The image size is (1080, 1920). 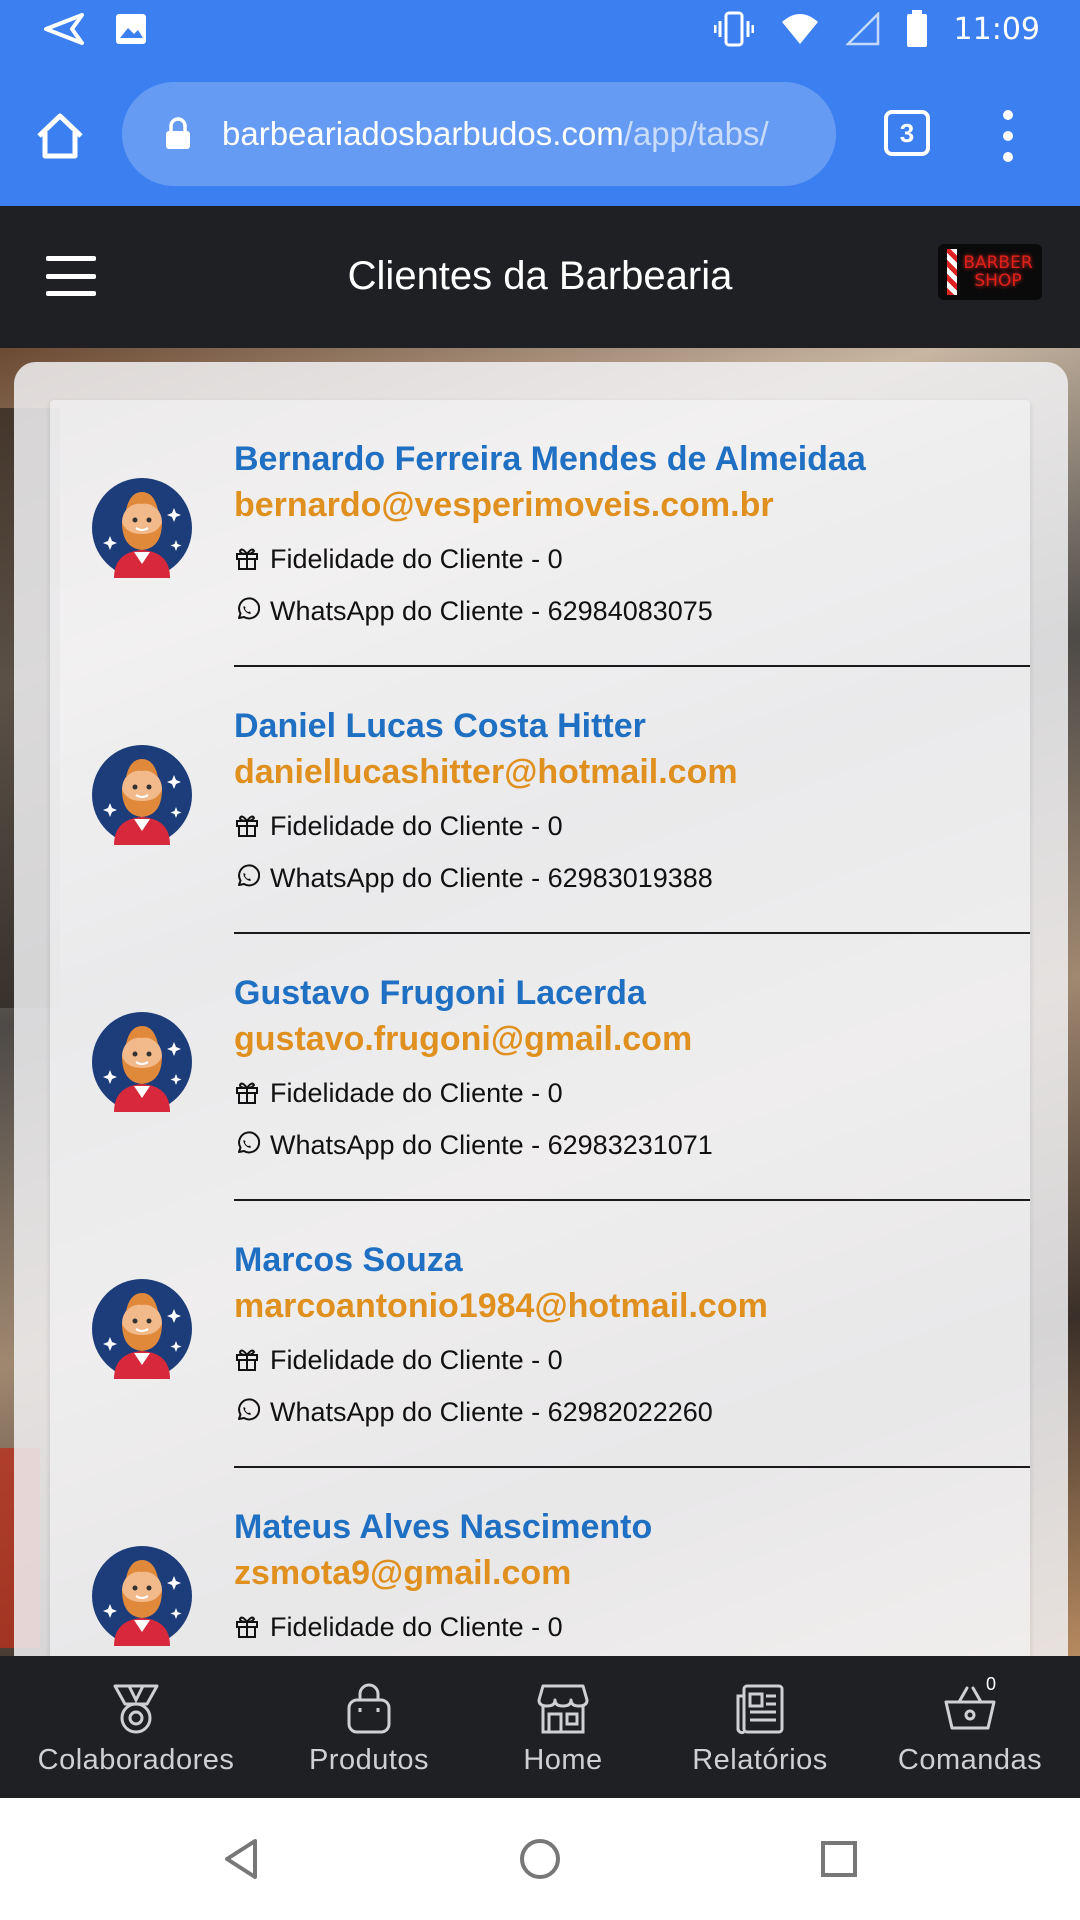 I want to click on home-nav-button, so click(x=540, y=1859).